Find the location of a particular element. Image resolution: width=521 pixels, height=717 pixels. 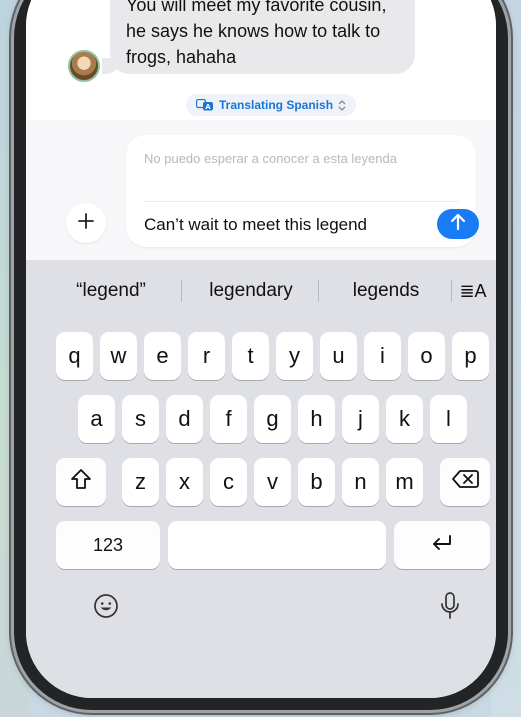

send-button is located at coordinates (458, 224).